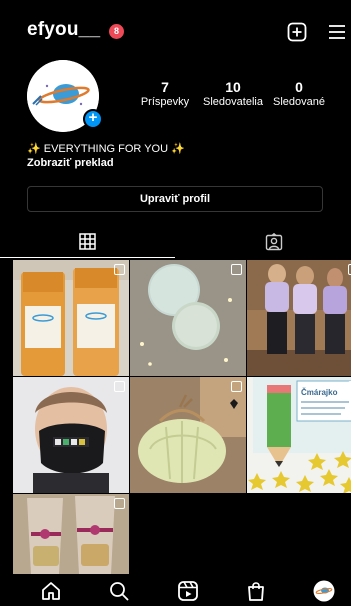  Describe the element at coordinates (175, 590) in the screenshot. I see `bottom-navigation` at that location.